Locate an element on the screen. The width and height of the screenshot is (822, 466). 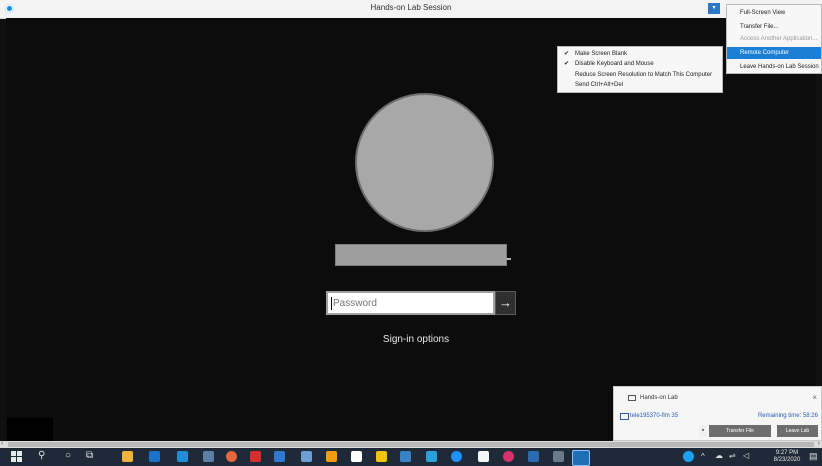
submit-arrow-button: → is located at coordinates (505, 303).